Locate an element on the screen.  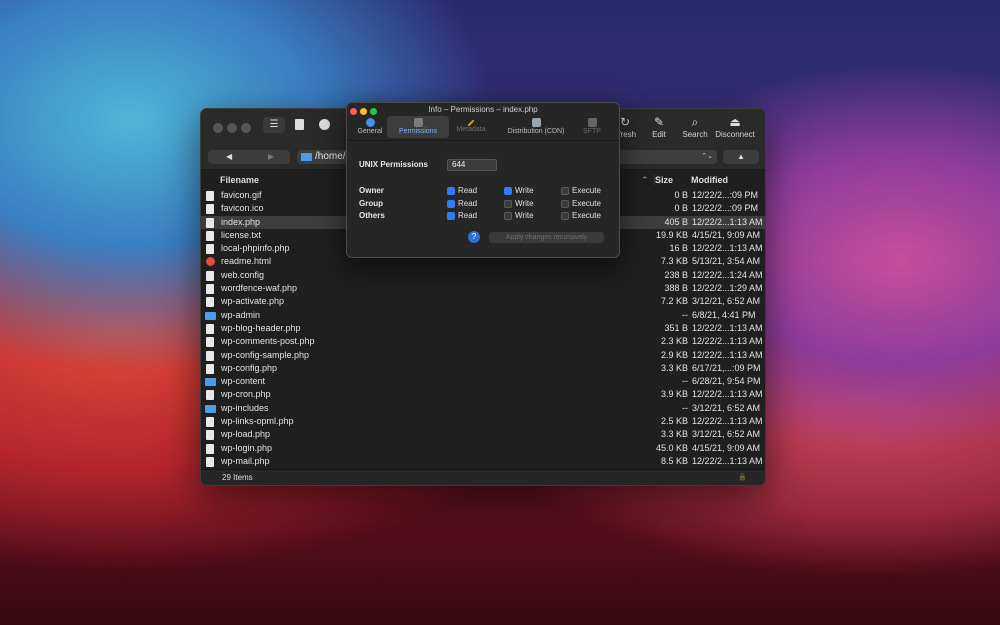
octal-permissions-field: 644 is located at coordinates (472, 165).